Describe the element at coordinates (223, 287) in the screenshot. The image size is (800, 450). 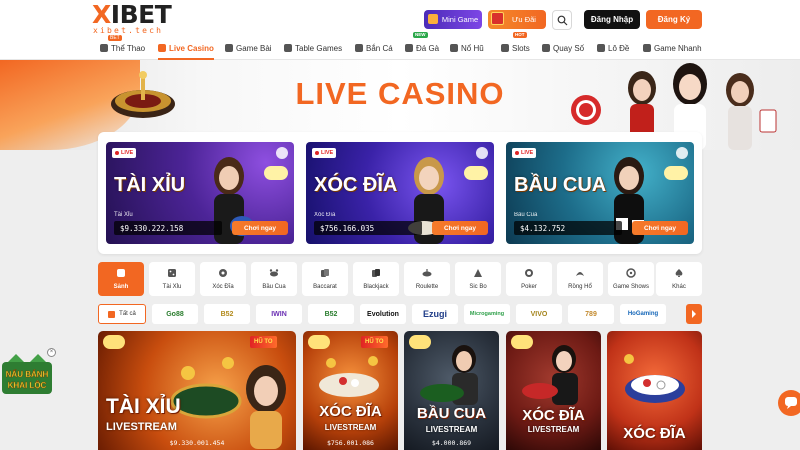
I see `category-label: Xóc Đĩa` at that location.